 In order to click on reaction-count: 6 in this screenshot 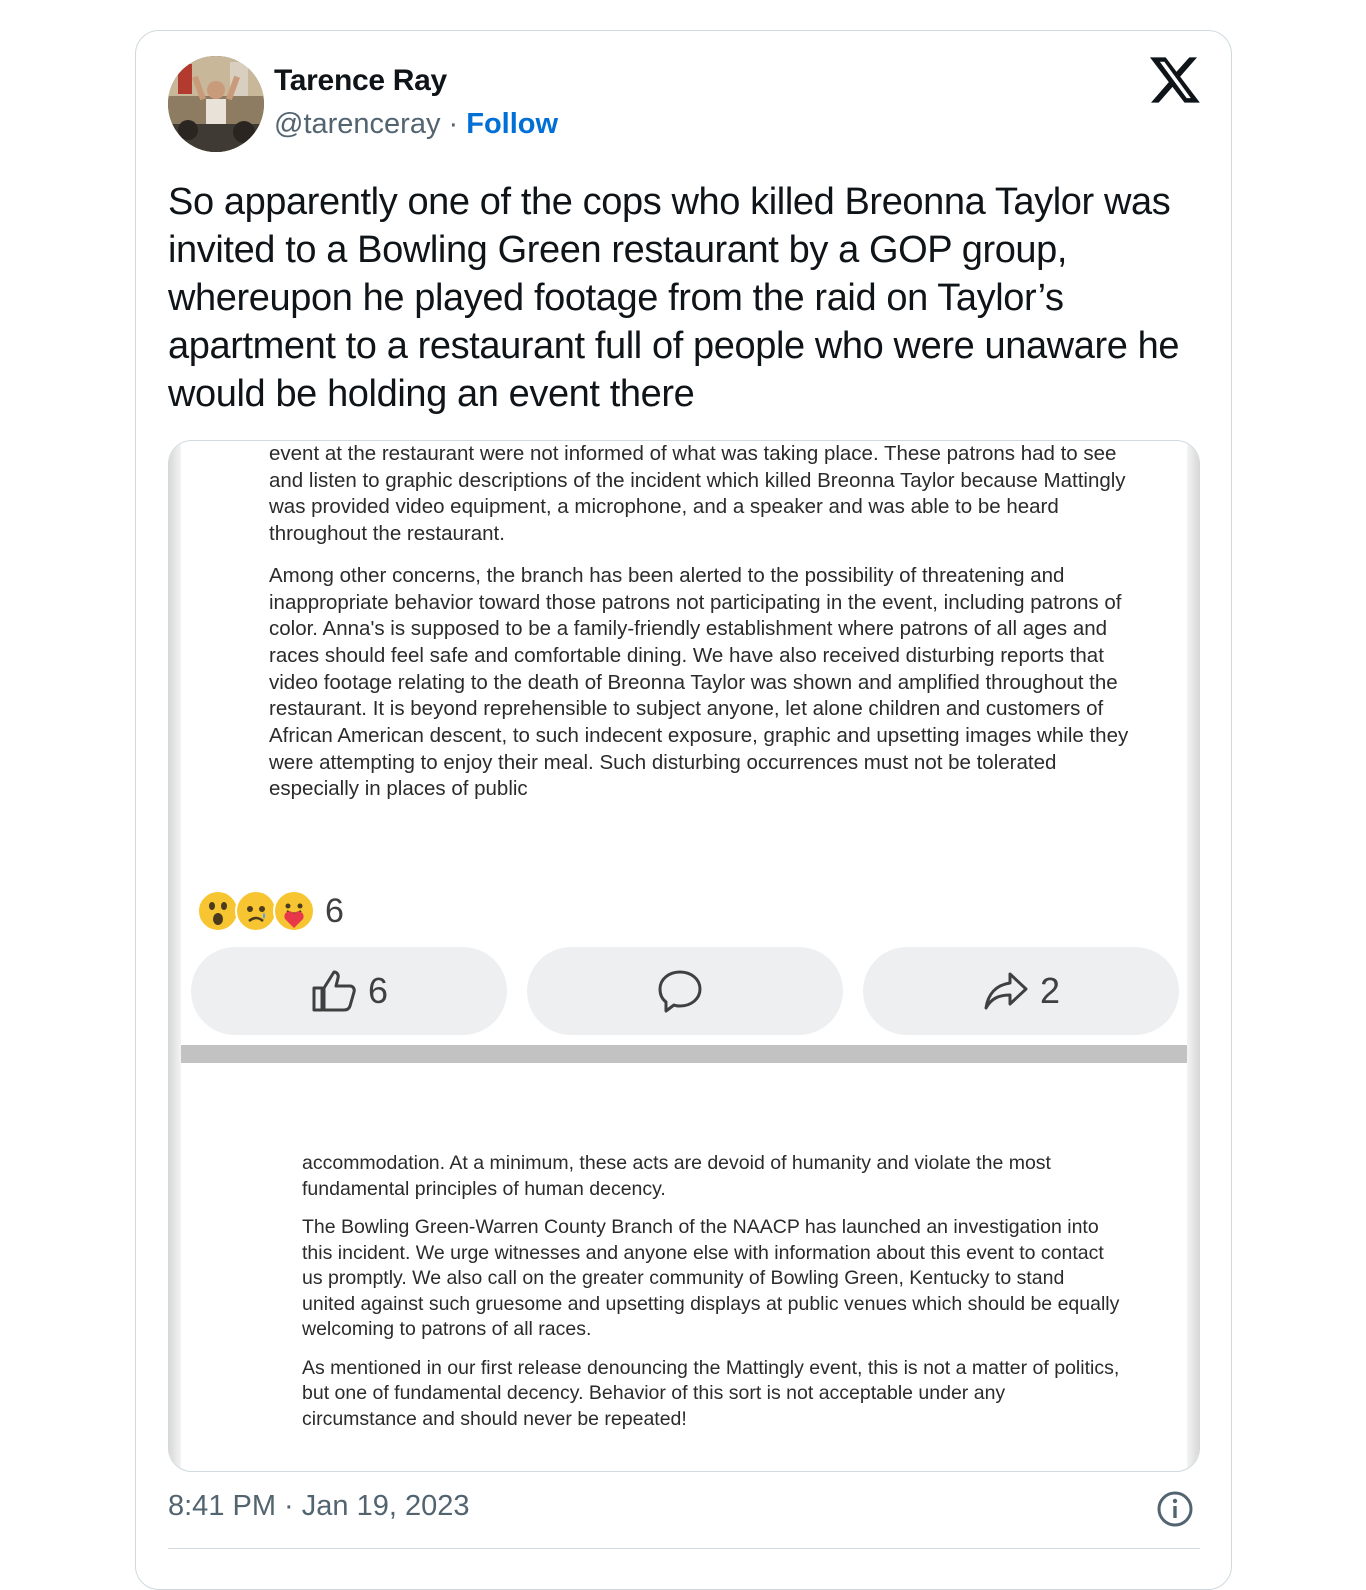, I will do `click(334, 910)`.